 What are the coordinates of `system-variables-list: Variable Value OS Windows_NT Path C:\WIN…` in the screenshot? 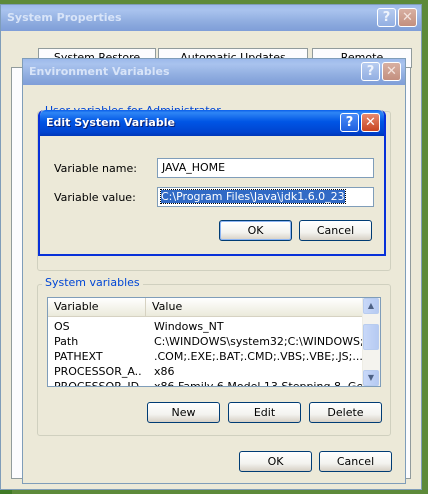 It's located at (214, 342).